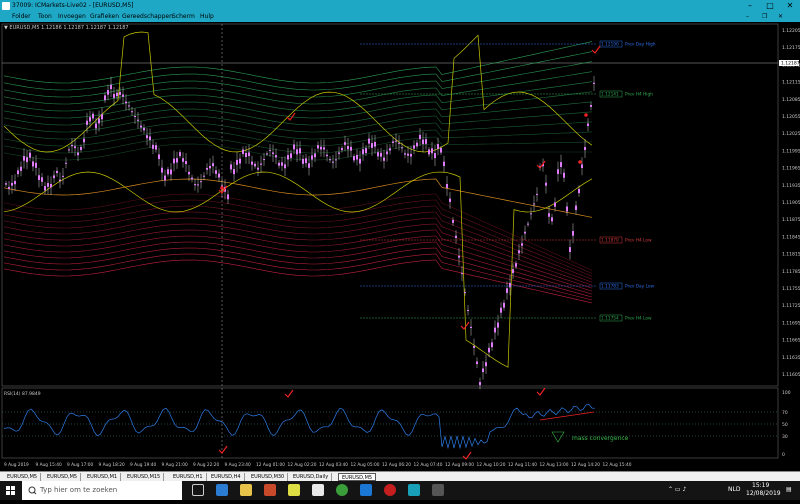  I want to click on menu-folder: Folder, so click(21, 16).